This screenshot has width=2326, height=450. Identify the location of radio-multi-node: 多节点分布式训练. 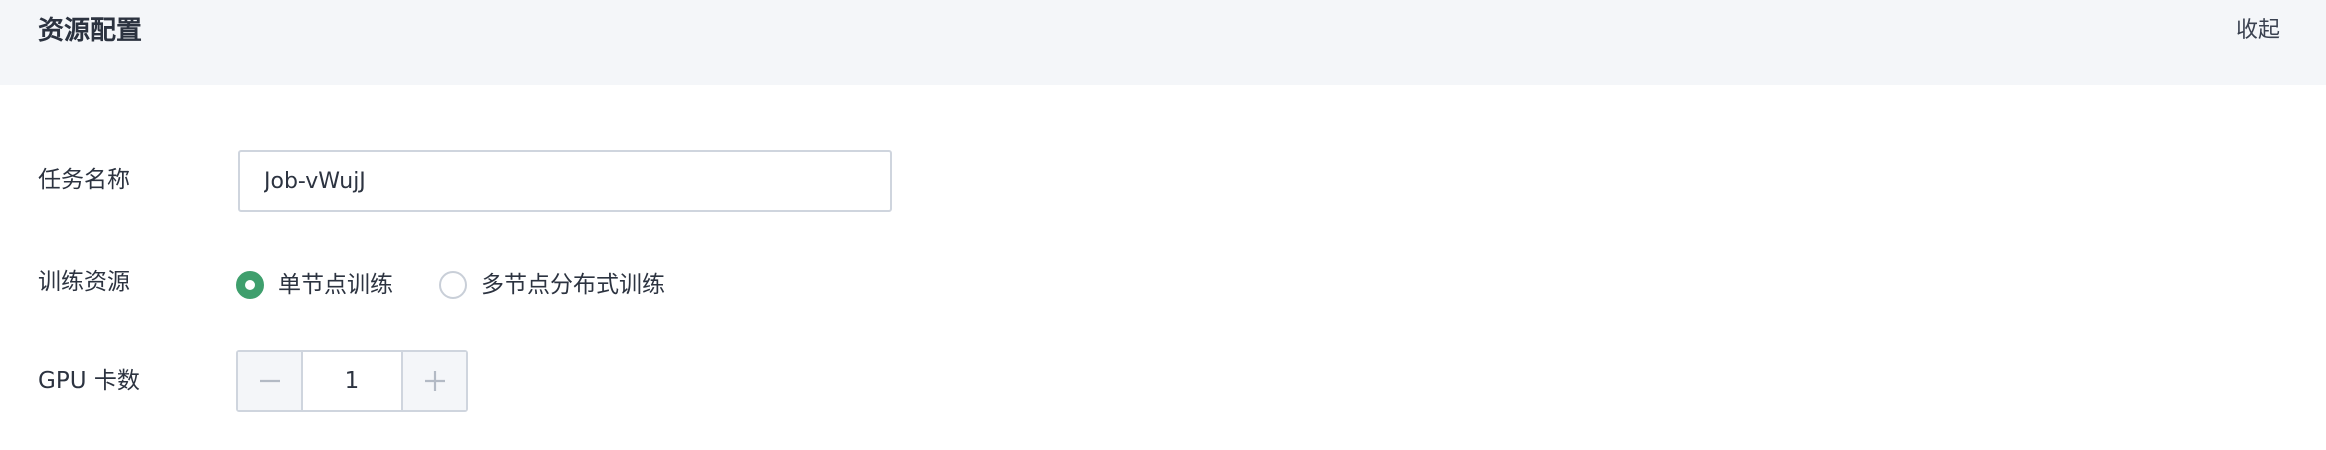
(552, 285).